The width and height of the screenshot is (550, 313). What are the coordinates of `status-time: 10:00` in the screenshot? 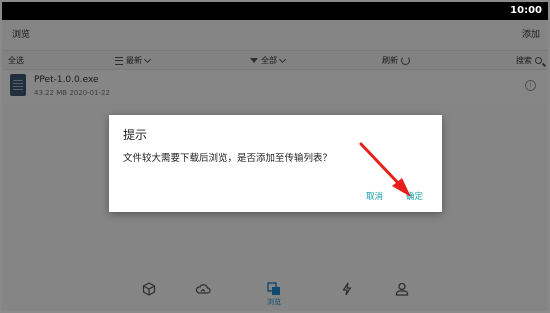 It's located at (526, 10).